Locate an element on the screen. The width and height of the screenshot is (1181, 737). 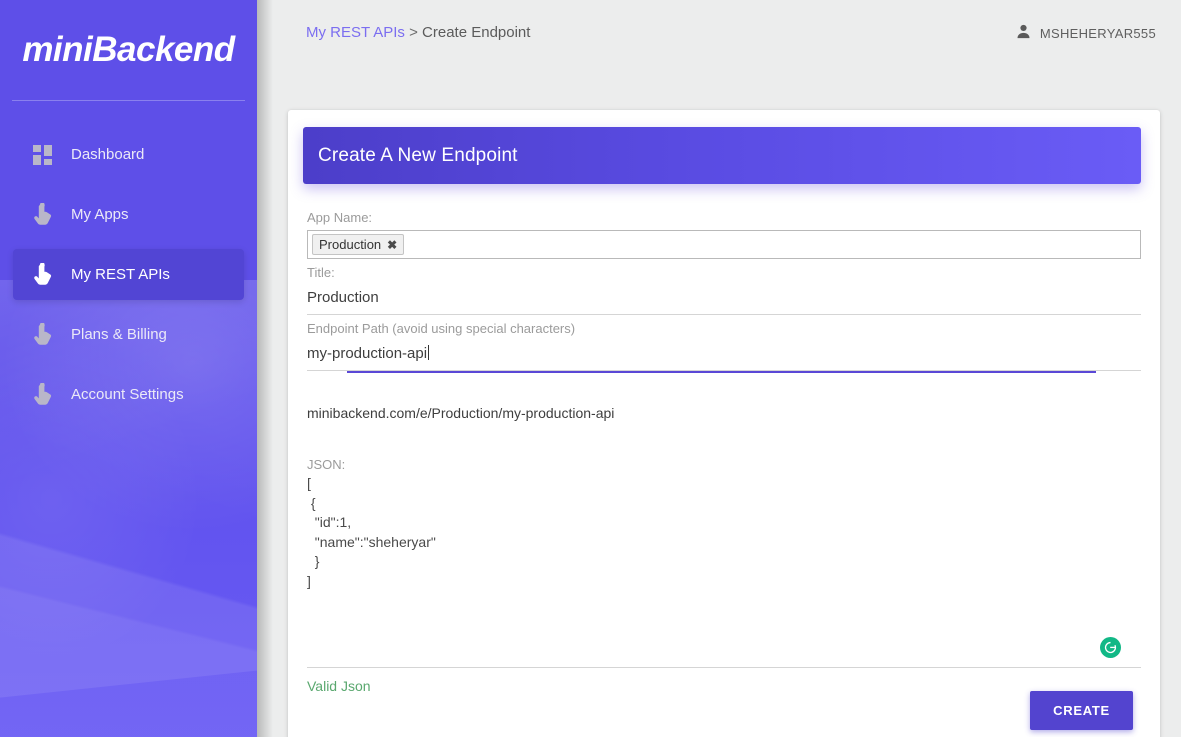
sidebar-item-my-rest-apis: My REST APIs is located at coordinates (128, 274).